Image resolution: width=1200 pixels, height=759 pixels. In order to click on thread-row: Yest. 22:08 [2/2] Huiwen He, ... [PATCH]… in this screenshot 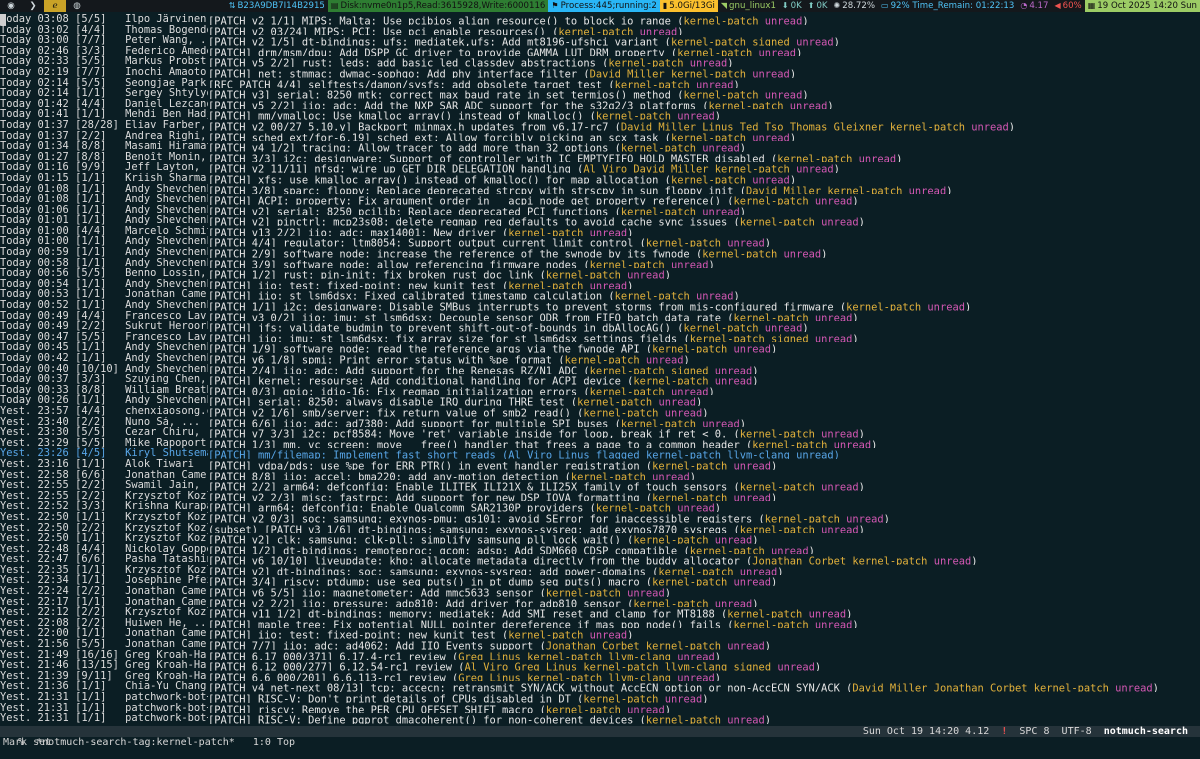, I will do `click(600, 623)`.